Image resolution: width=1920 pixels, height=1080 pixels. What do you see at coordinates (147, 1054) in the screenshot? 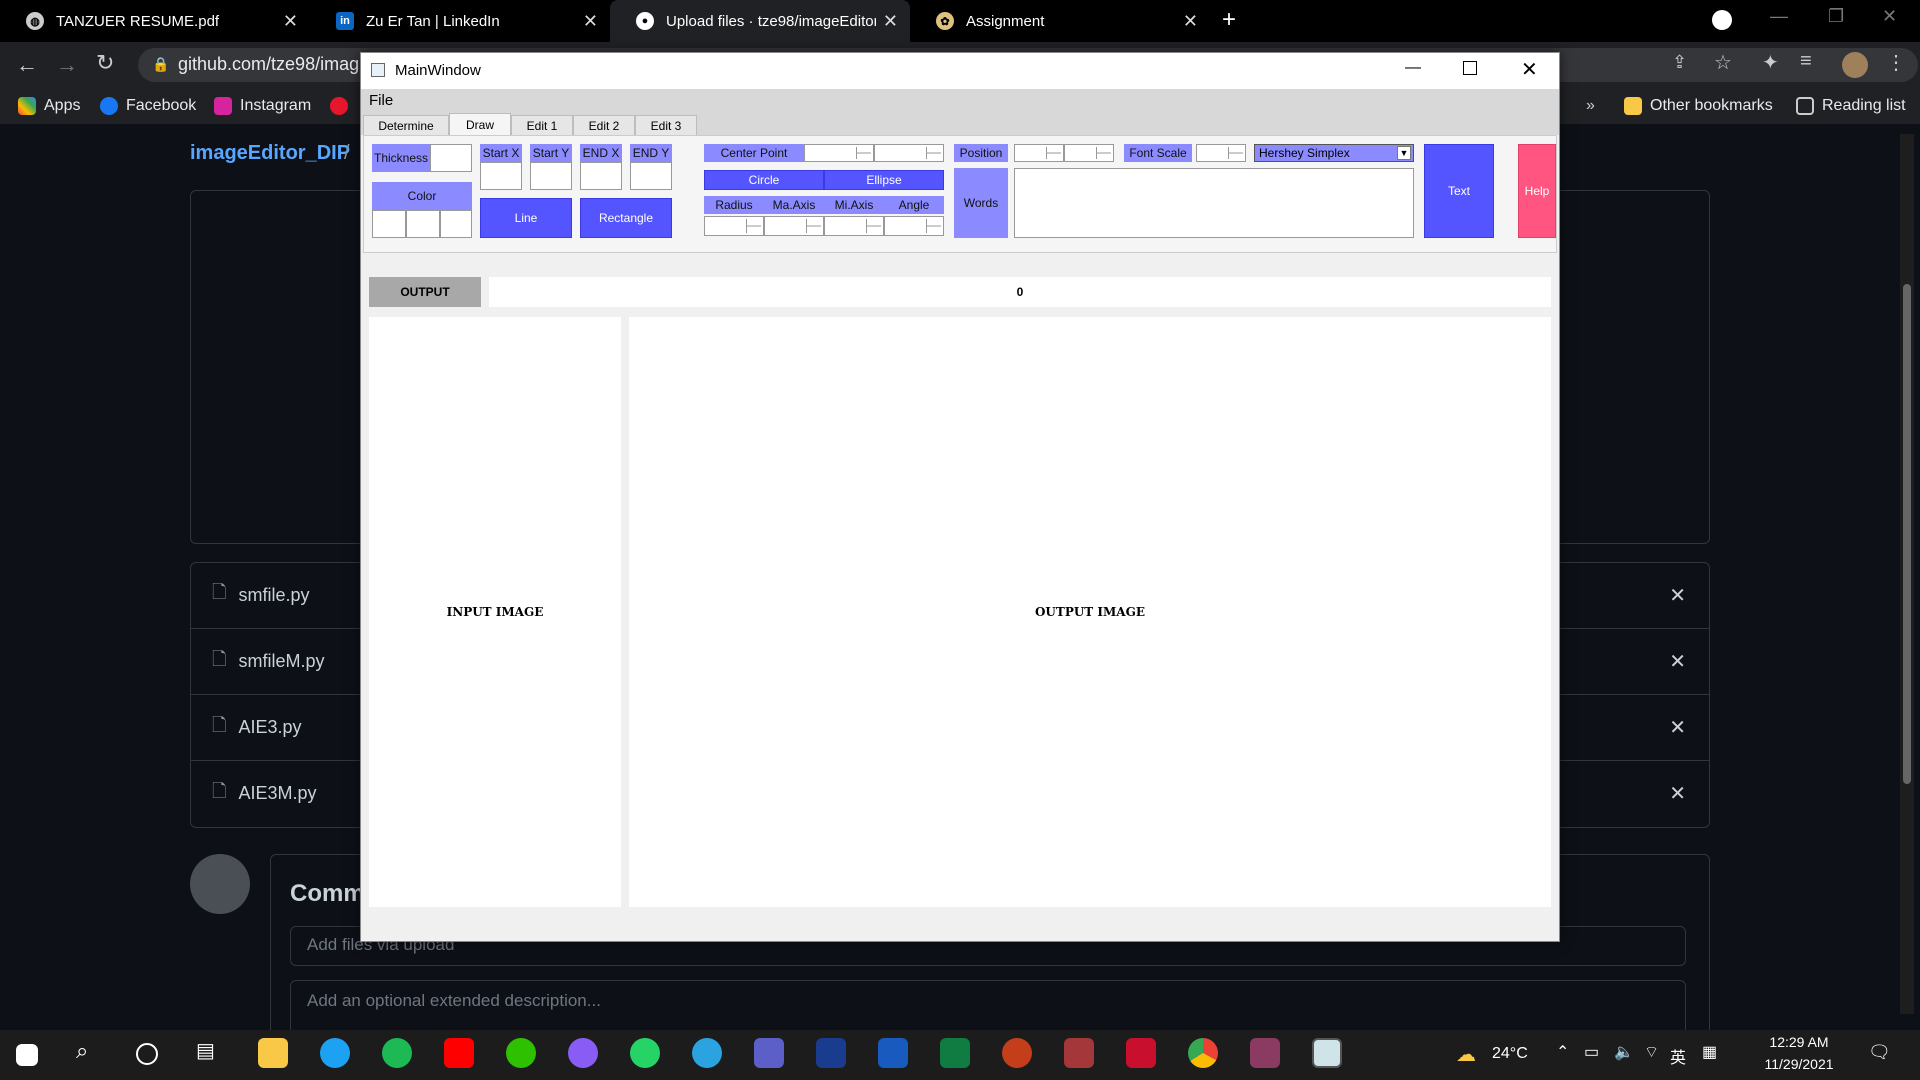
I see `cortana-icon` at bounding box center [147, 1054].